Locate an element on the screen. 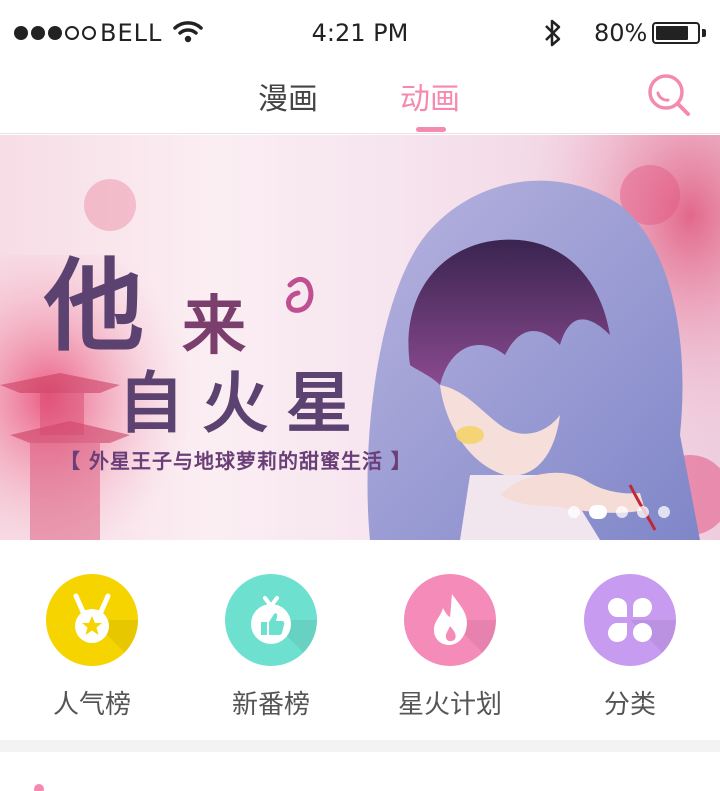  medal-icon is located at coordinates (92, 620).